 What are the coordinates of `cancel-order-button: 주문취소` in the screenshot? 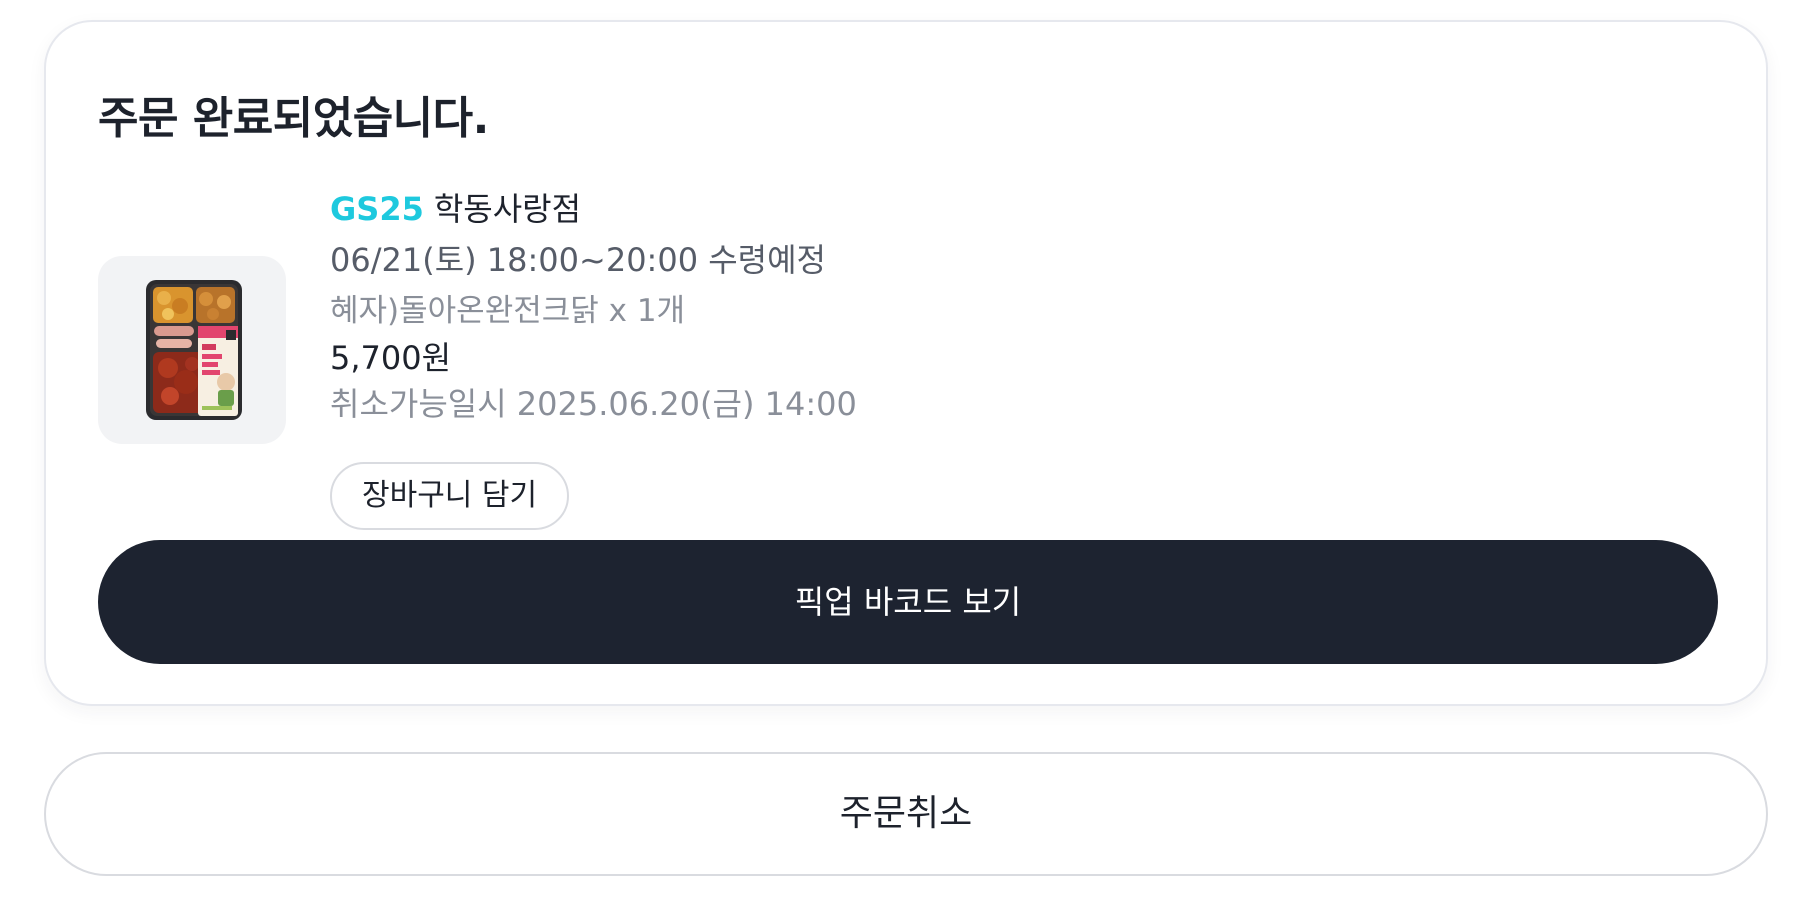 It's located at (906, 814).